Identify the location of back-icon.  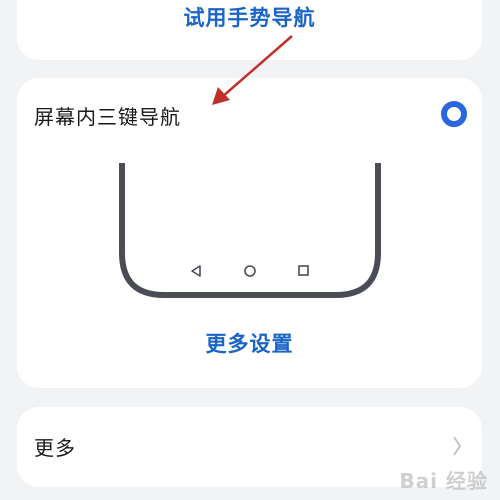
(196, 271).